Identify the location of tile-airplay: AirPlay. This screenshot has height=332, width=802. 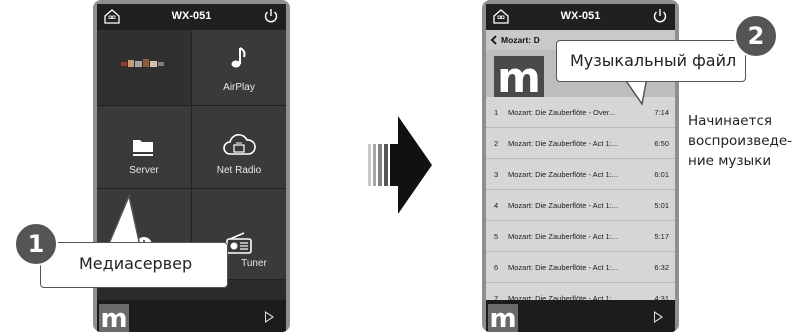
(239, 68).